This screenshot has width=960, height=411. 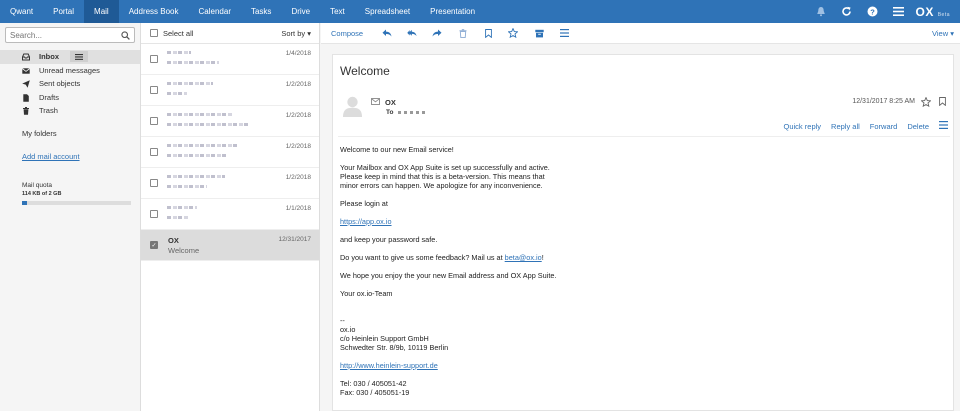 I want to click on feedback-email-link: beta@ox.io, so click(x=523, y=257).